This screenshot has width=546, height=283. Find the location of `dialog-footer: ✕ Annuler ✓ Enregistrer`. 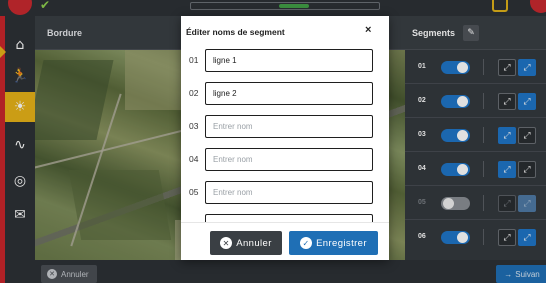

dialog-footer: ✕ Annuler ✓ Enregistrer is located at coordinates (285, 241).